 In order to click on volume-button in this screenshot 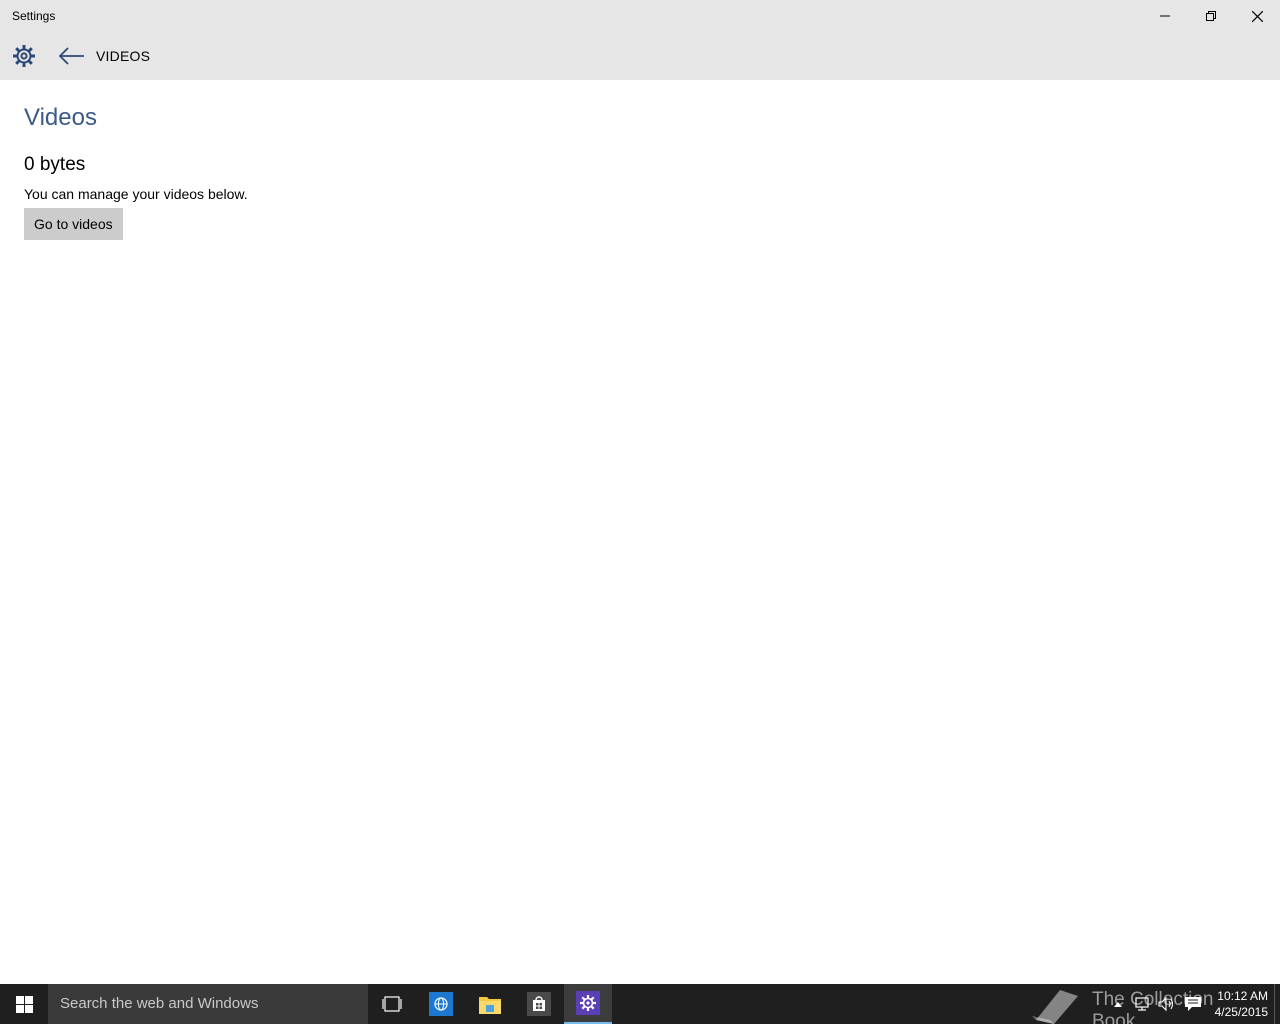, I will do `click(1167, 1004)`.